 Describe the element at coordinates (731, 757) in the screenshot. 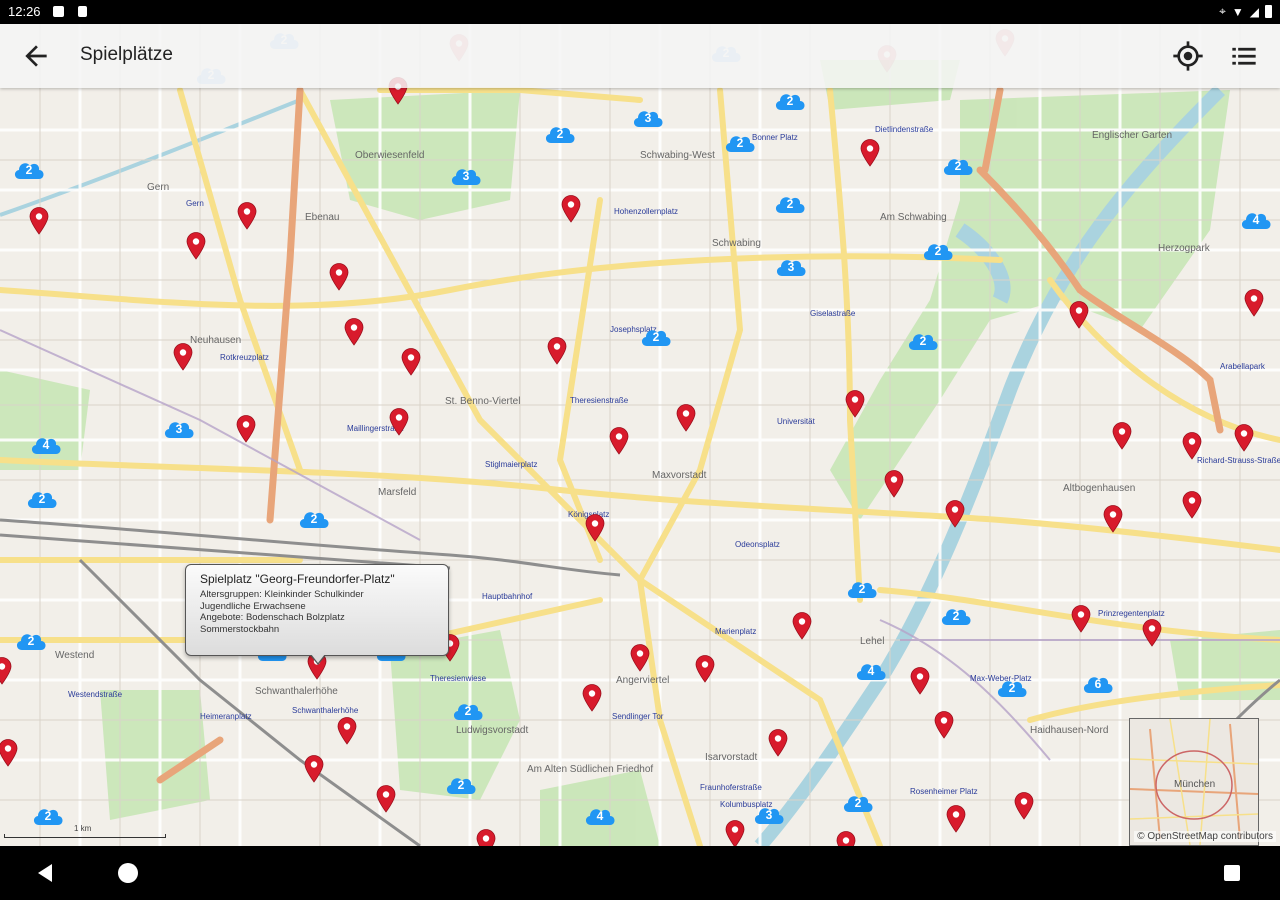

I see `place-label: Isarvorstadt` at that location.